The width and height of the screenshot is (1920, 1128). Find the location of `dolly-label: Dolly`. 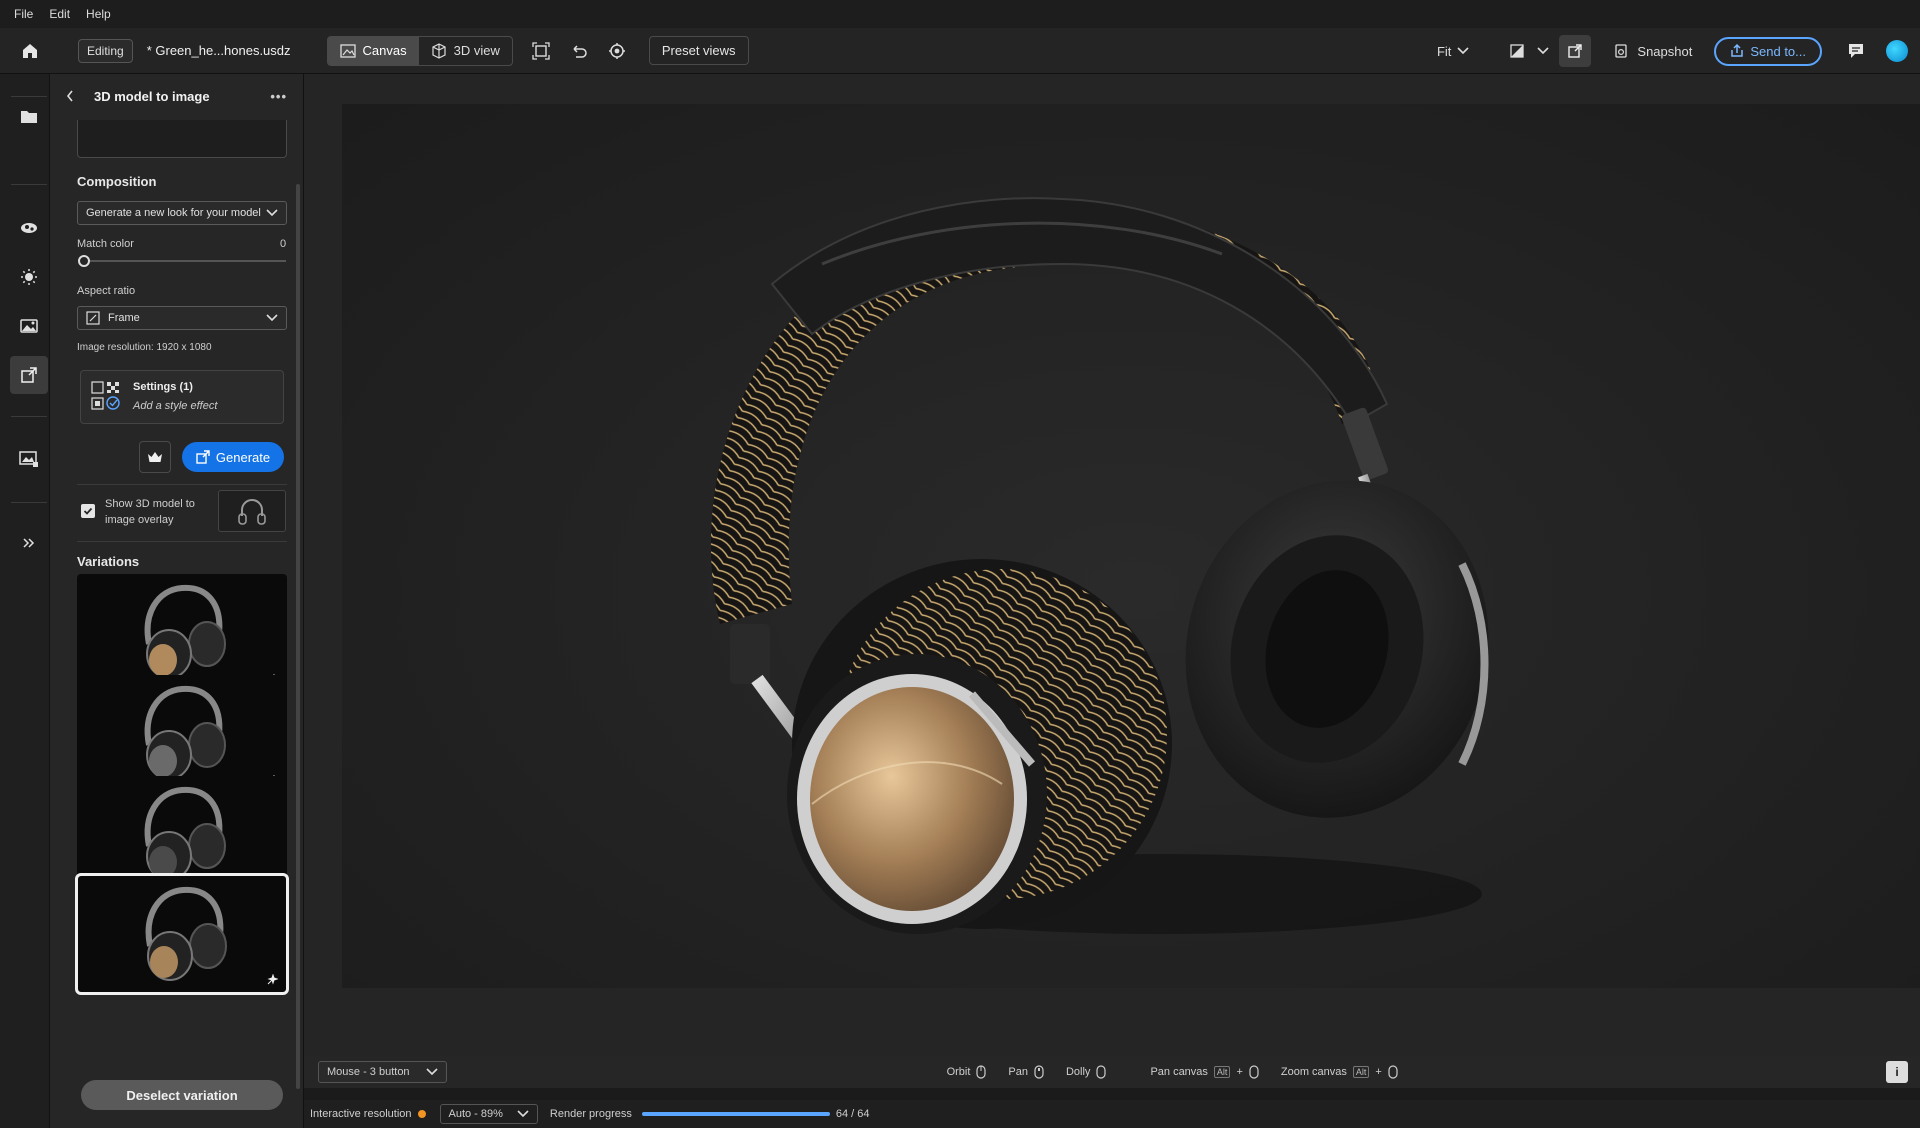

dolly-label: Dolly is located at coordinates (1078, 1072).